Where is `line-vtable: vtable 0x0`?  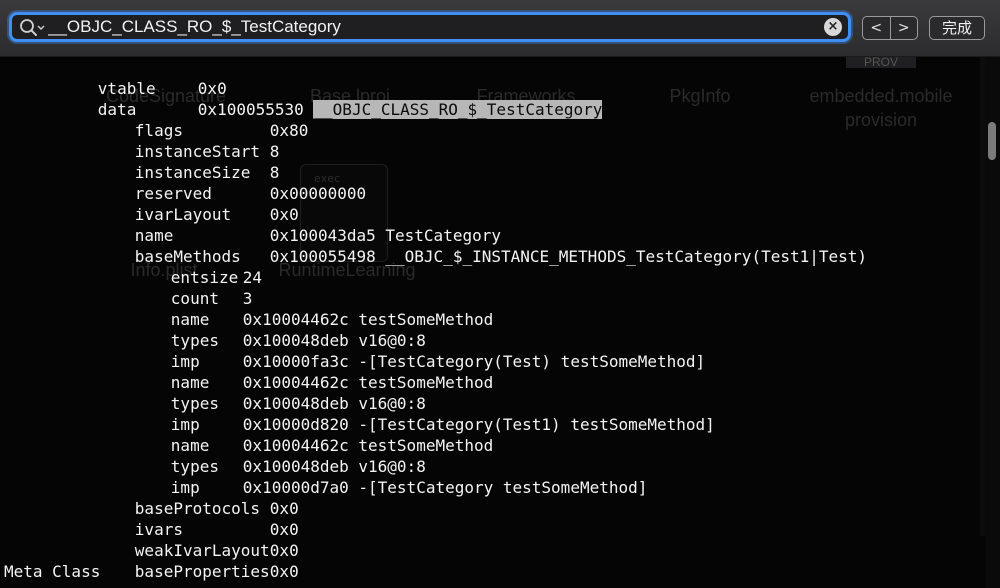 line-vtable: vtable 0x0 is located at coordinates (133, 77).